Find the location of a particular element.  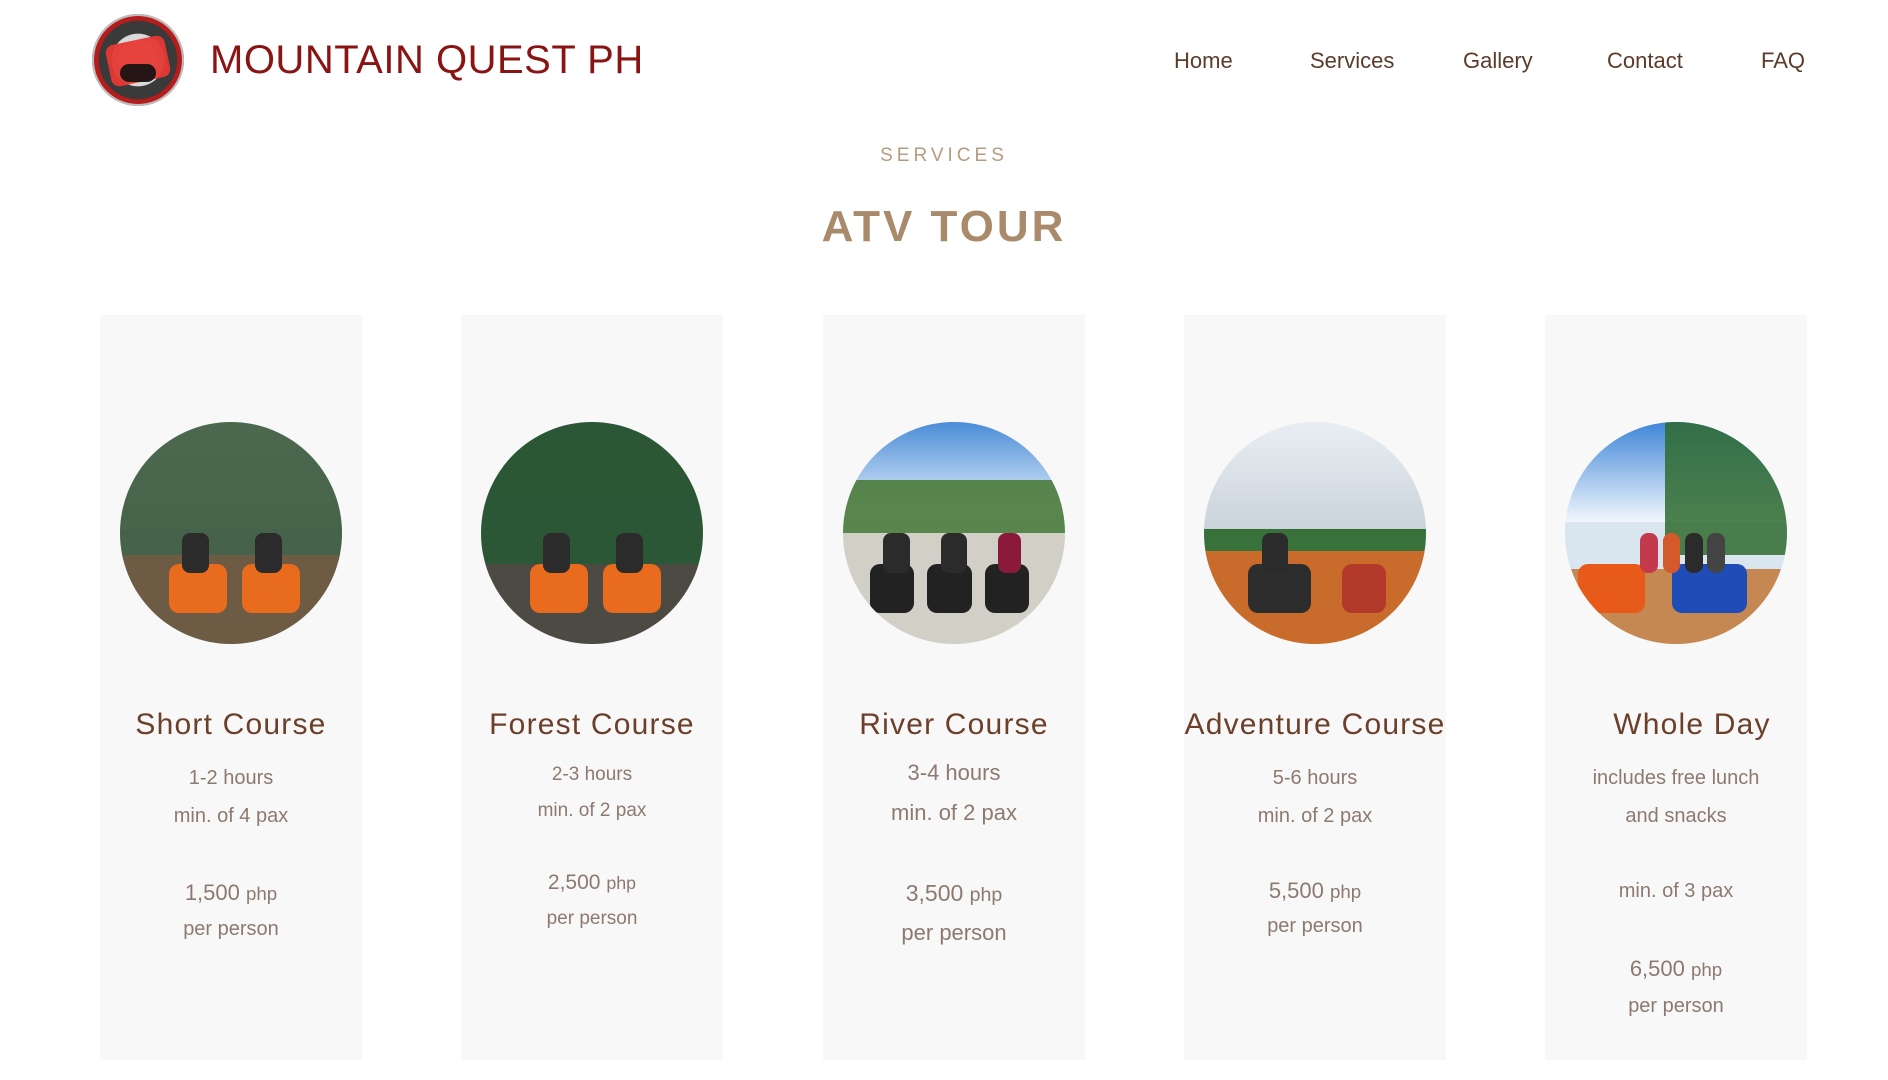

tour-price: 5,500 php is located at coordinates (1315, 891).